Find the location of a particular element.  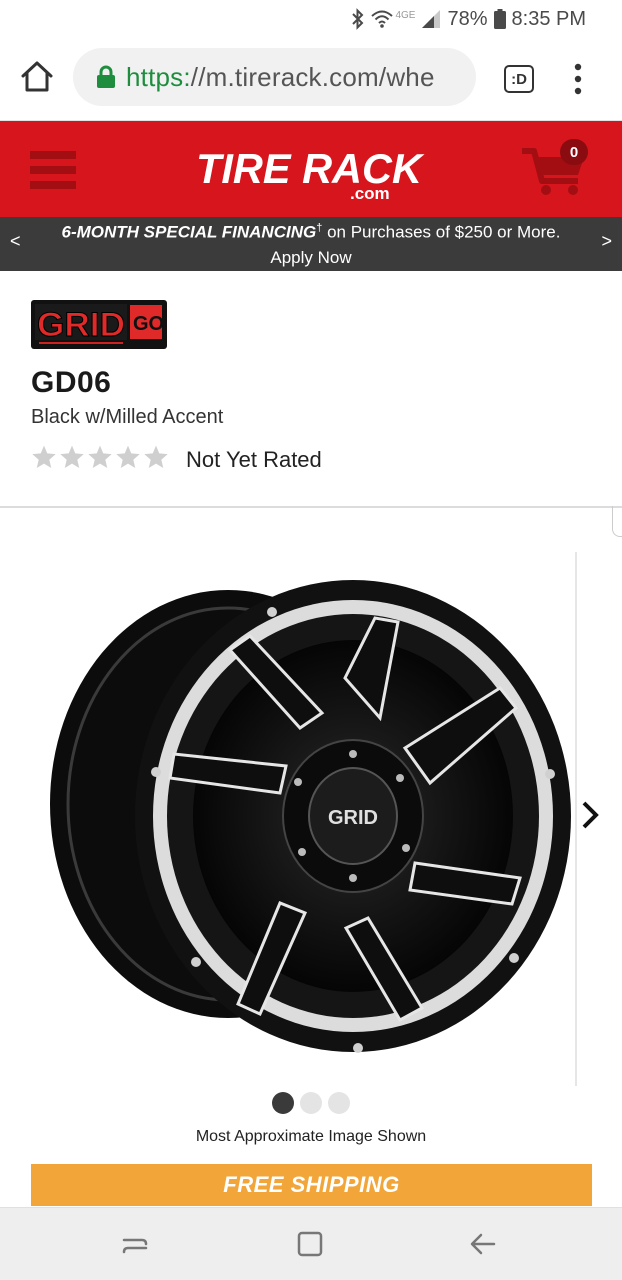

grid-brand-logo: GRID GO is located at coordinates (99, 324).